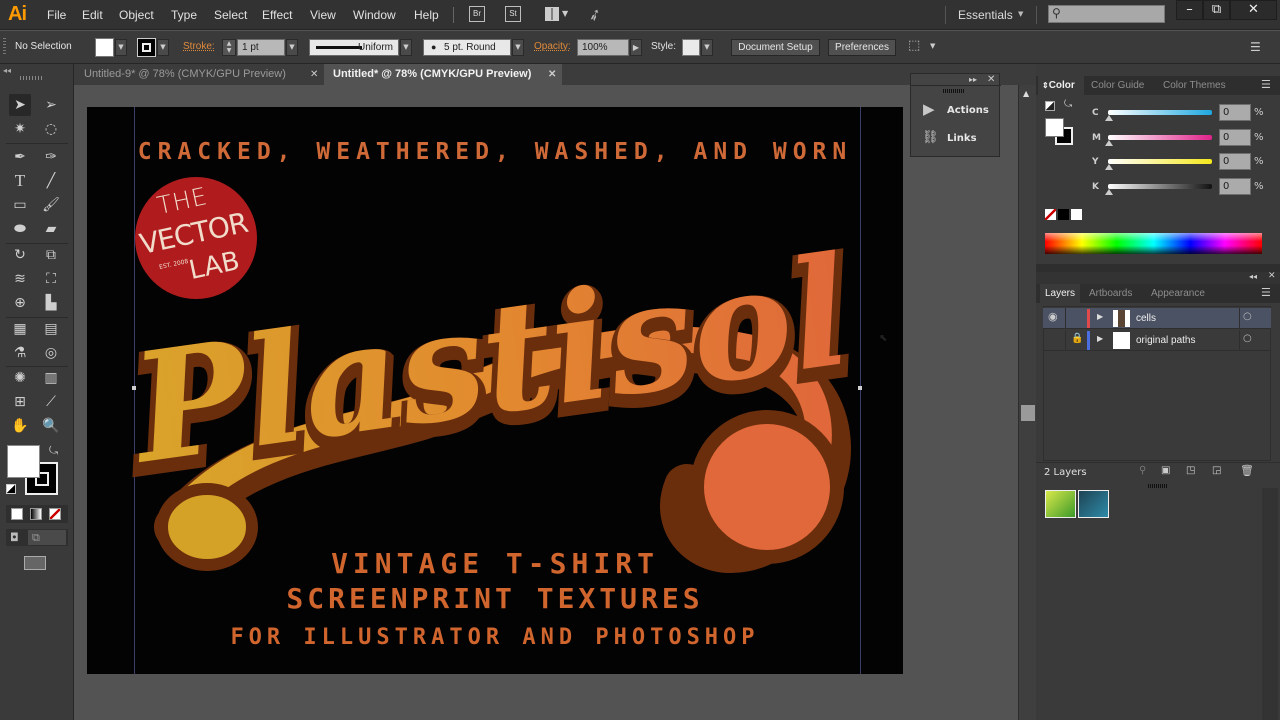  What do you see at coordinates (1109, 118) in the screenshot?
I see `cyan-slider-thumb` at bounding box center [1109, 118].